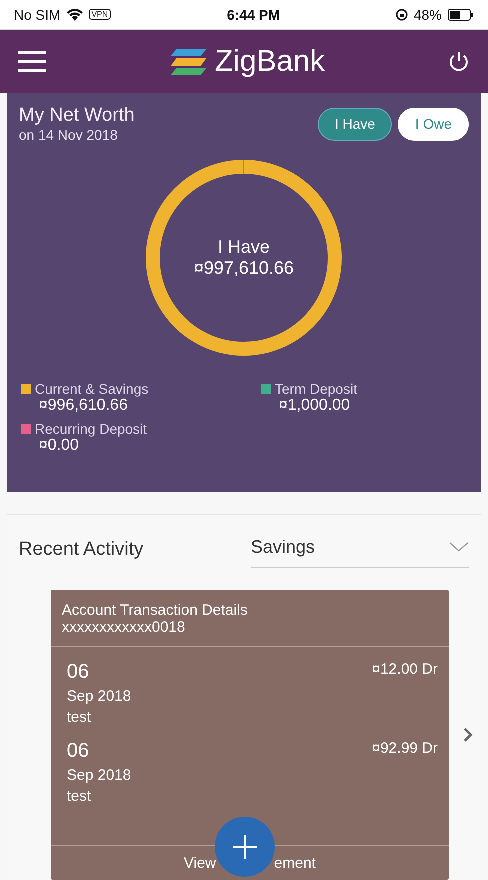  I want to click on donut-total: ¤997,610.66, so click(244, 269).